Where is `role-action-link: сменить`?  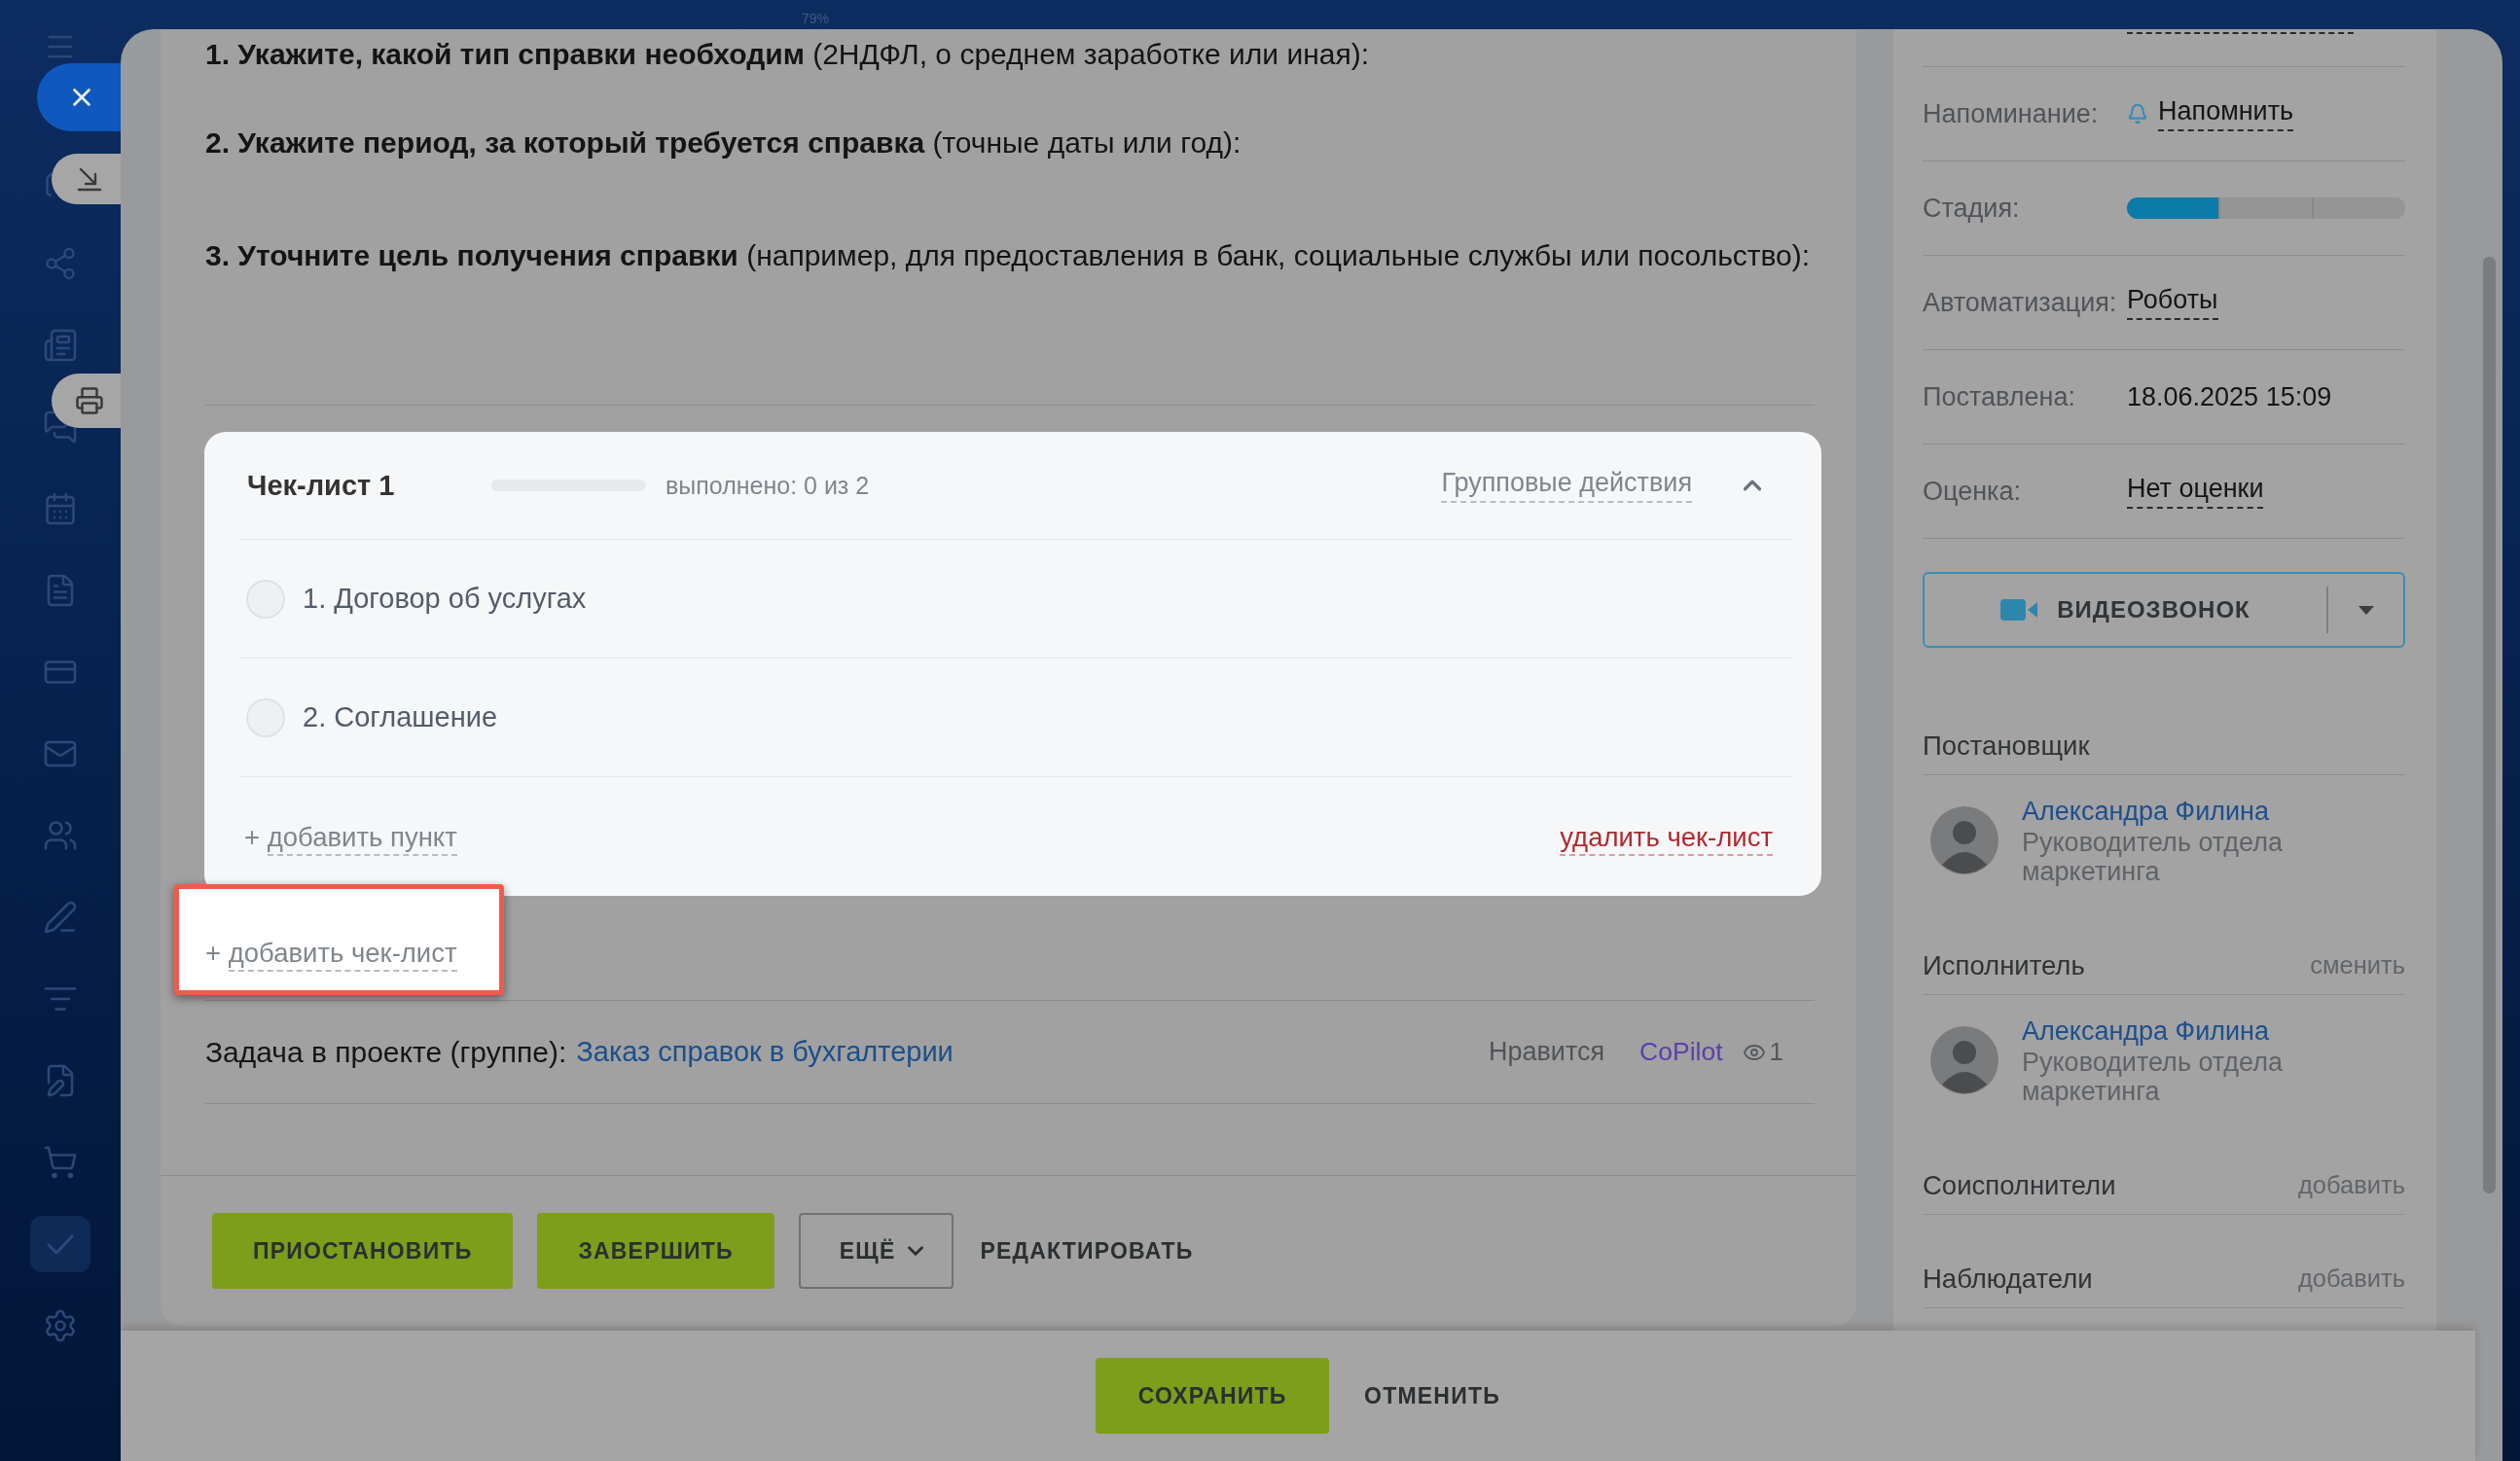 role-action-link: сменить is located at coordinates (2357, 966).